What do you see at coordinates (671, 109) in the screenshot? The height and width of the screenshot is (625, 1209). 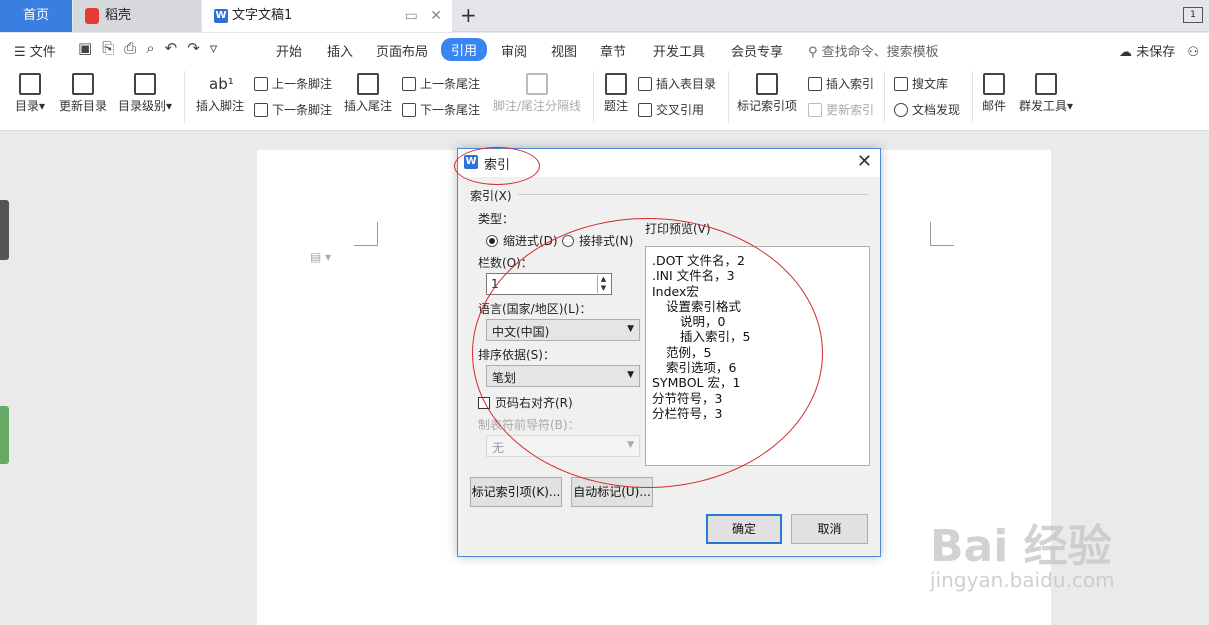 I see `cross-ref-button: 交叉引用` at bounding box center [671, 109].